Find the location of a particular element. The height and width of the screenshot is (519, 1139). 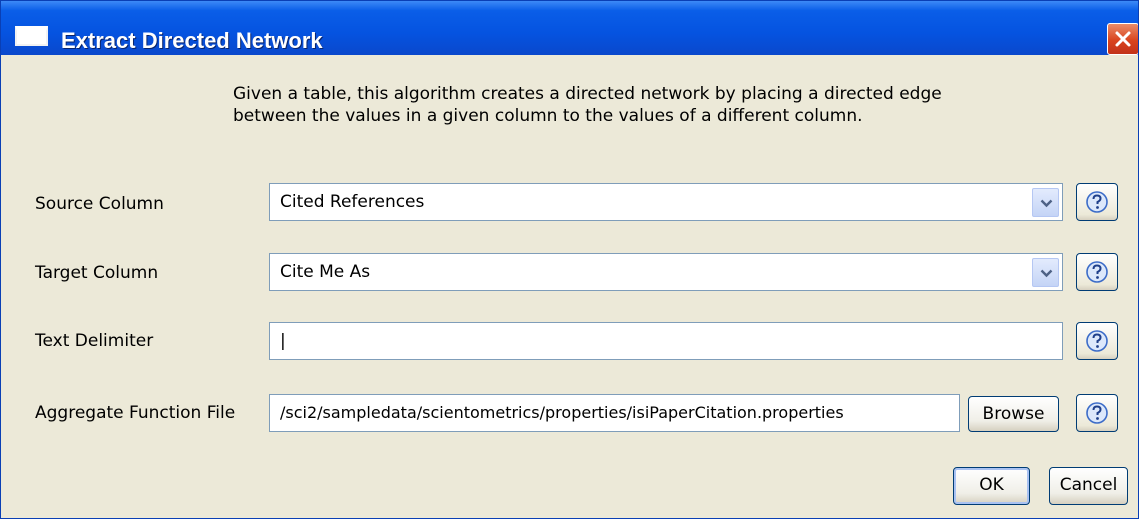

text-delimiter-value: | is located at coordinates (283, 341).